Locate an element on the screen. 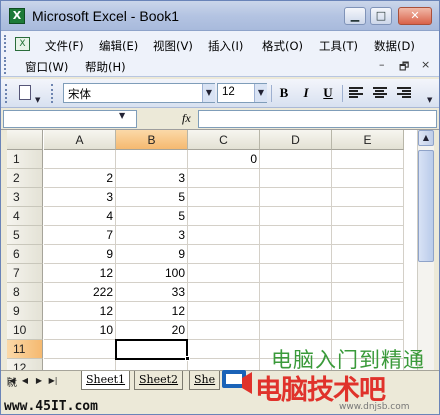 Image resolution: width=440 pixels, height=415 pixels. sheet-tab-3: She is located at coordinates (205, 380).